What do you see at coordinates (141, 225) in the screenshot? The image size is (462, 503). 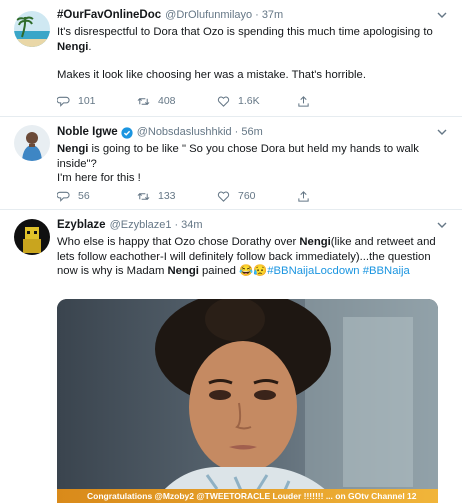 I see `user-handle: @Ezyblaze1` at bounding box center [141, 225].